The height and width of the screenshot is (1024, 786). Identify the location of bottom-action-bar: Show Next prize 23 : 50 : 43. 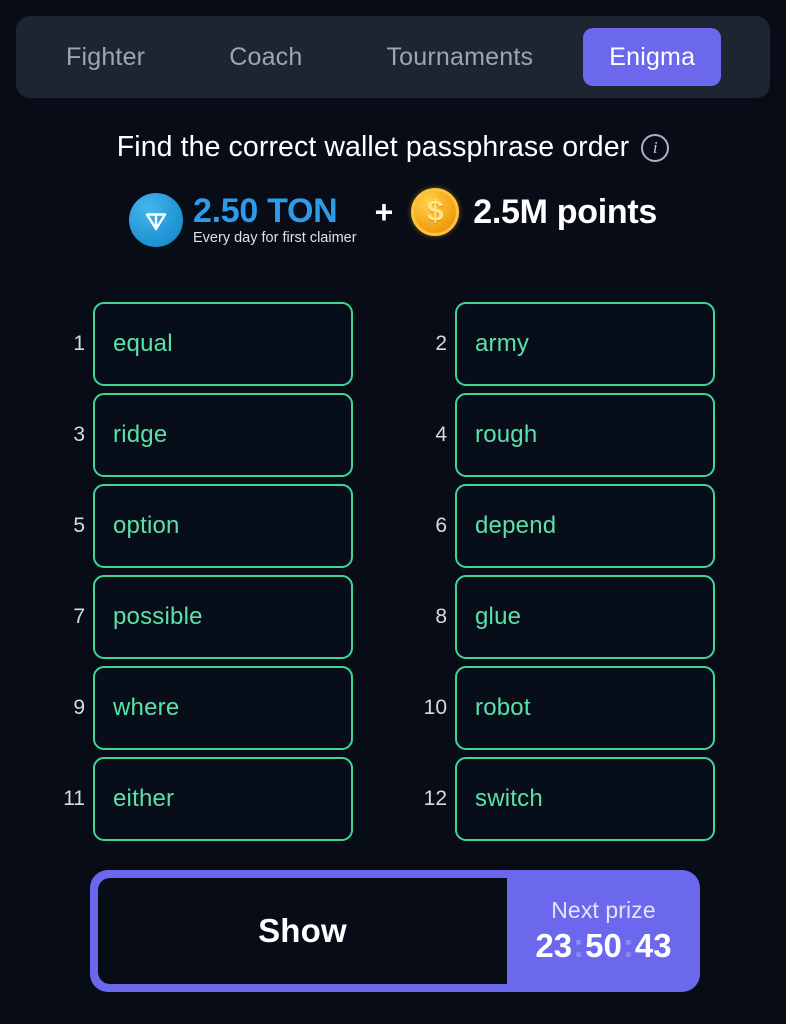
(395, 931).